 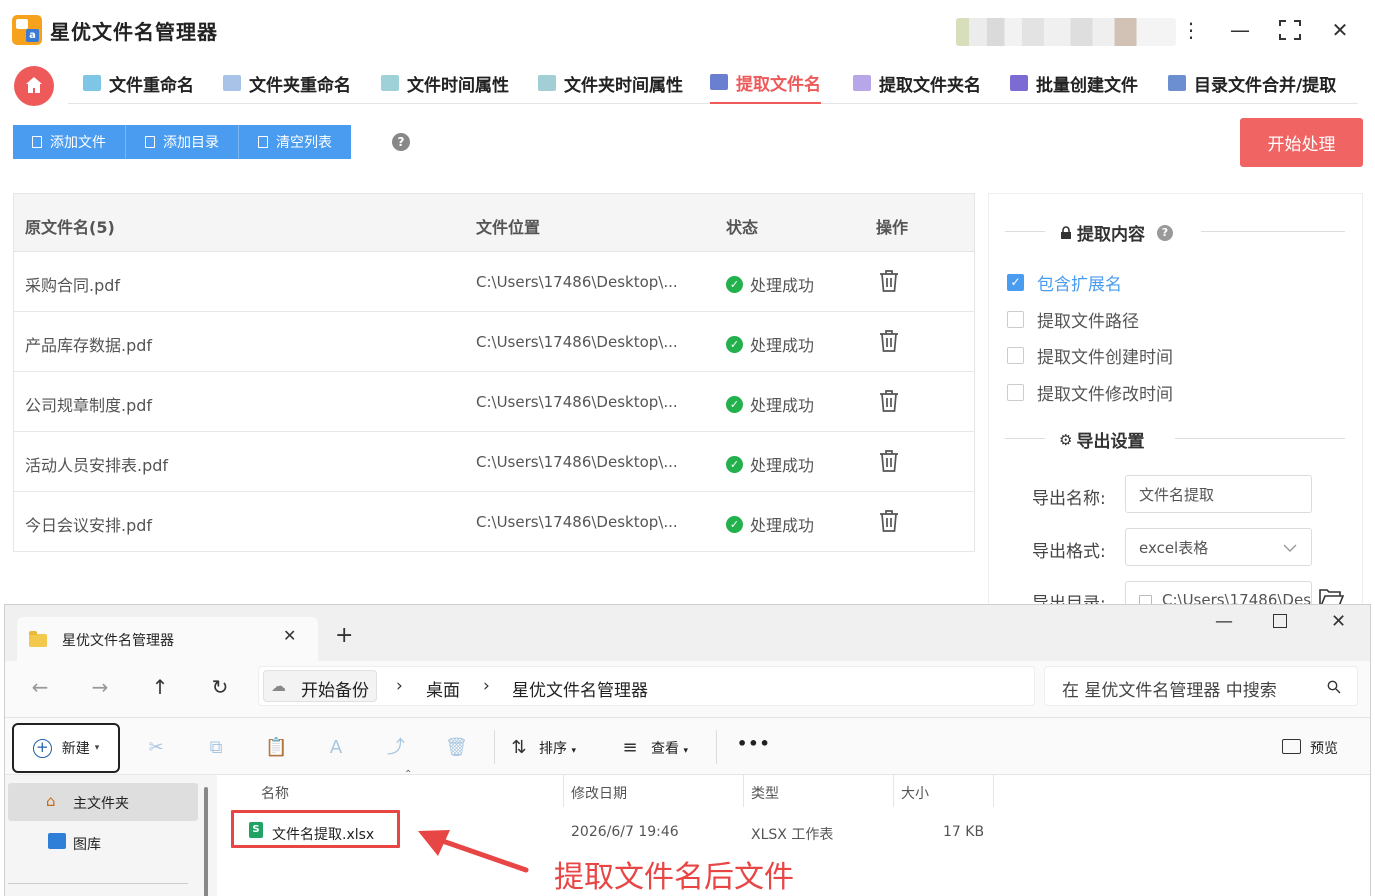 What do you see at coordinates (37, 142) in the screenshot?
I see `document-icon` at bounding box center [37, 142].